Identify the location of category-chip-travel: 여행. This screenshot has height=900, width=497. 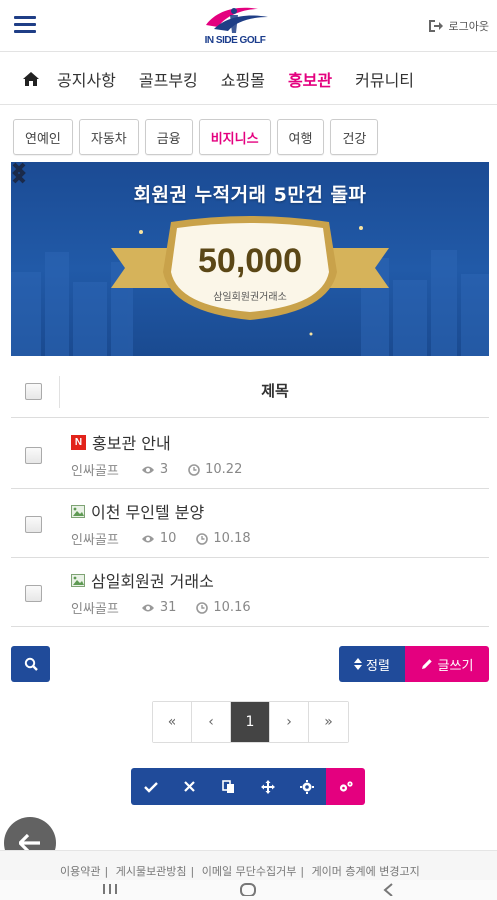
(300, 137).